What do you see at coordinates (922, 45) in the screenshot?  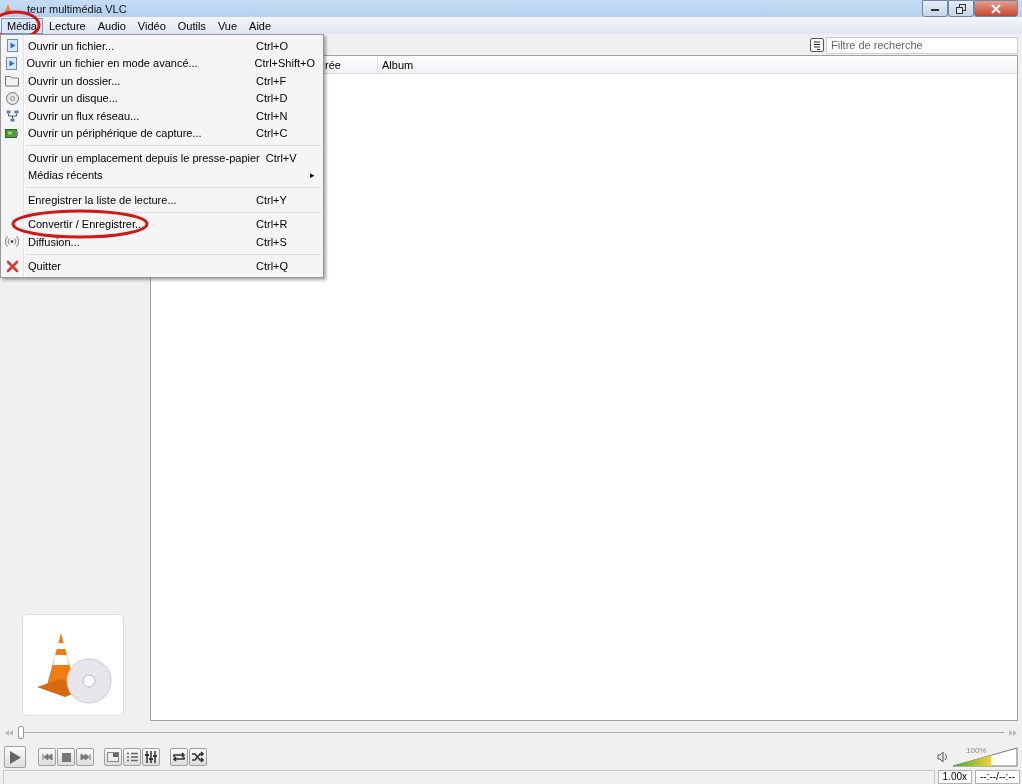 I see `search-field: Filtre de recherche` at bounding box center [922, 45].